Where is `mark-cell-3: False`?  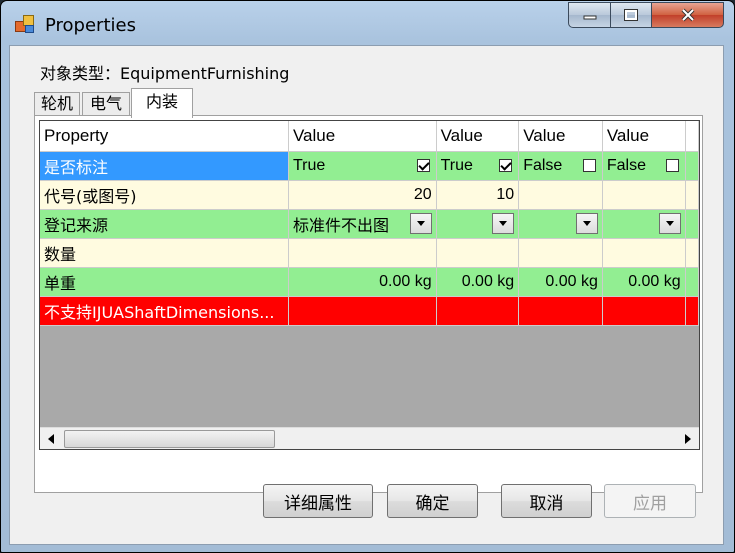
mark-cell-3: False is located at coordinates (560, 166).